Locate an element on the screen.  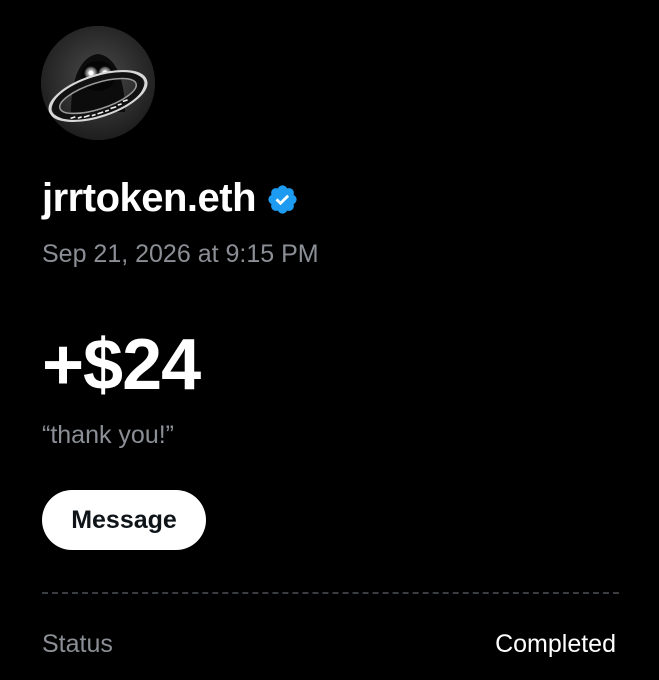
status-value: Completed is located at coordinates (555, 644).